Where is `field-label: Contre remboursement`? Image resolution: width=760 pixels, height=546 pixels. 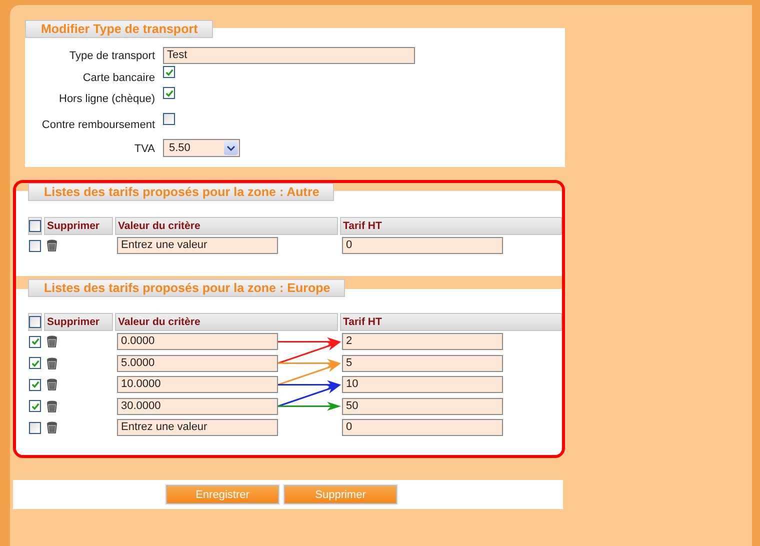
field-label: Contre remboursement is located at coordinates (98, 125).